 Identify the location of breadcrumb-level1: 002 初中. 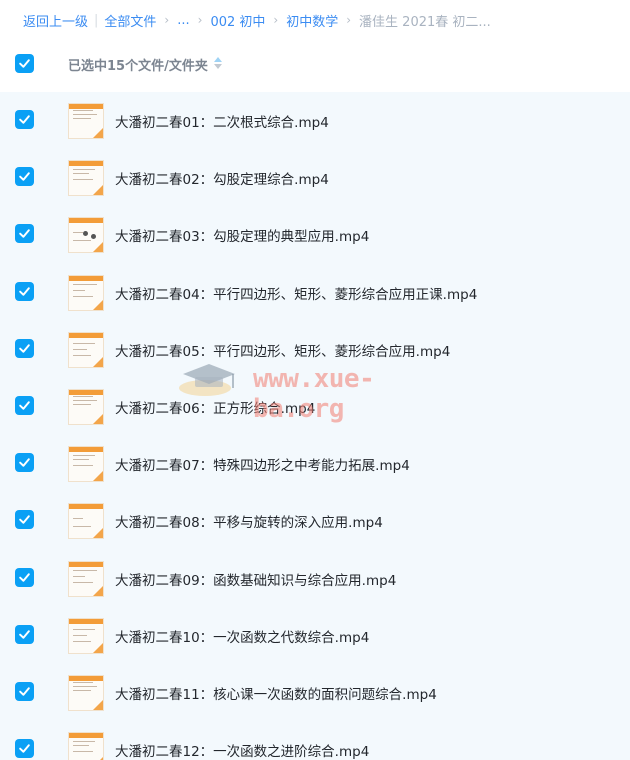
(237, 20).